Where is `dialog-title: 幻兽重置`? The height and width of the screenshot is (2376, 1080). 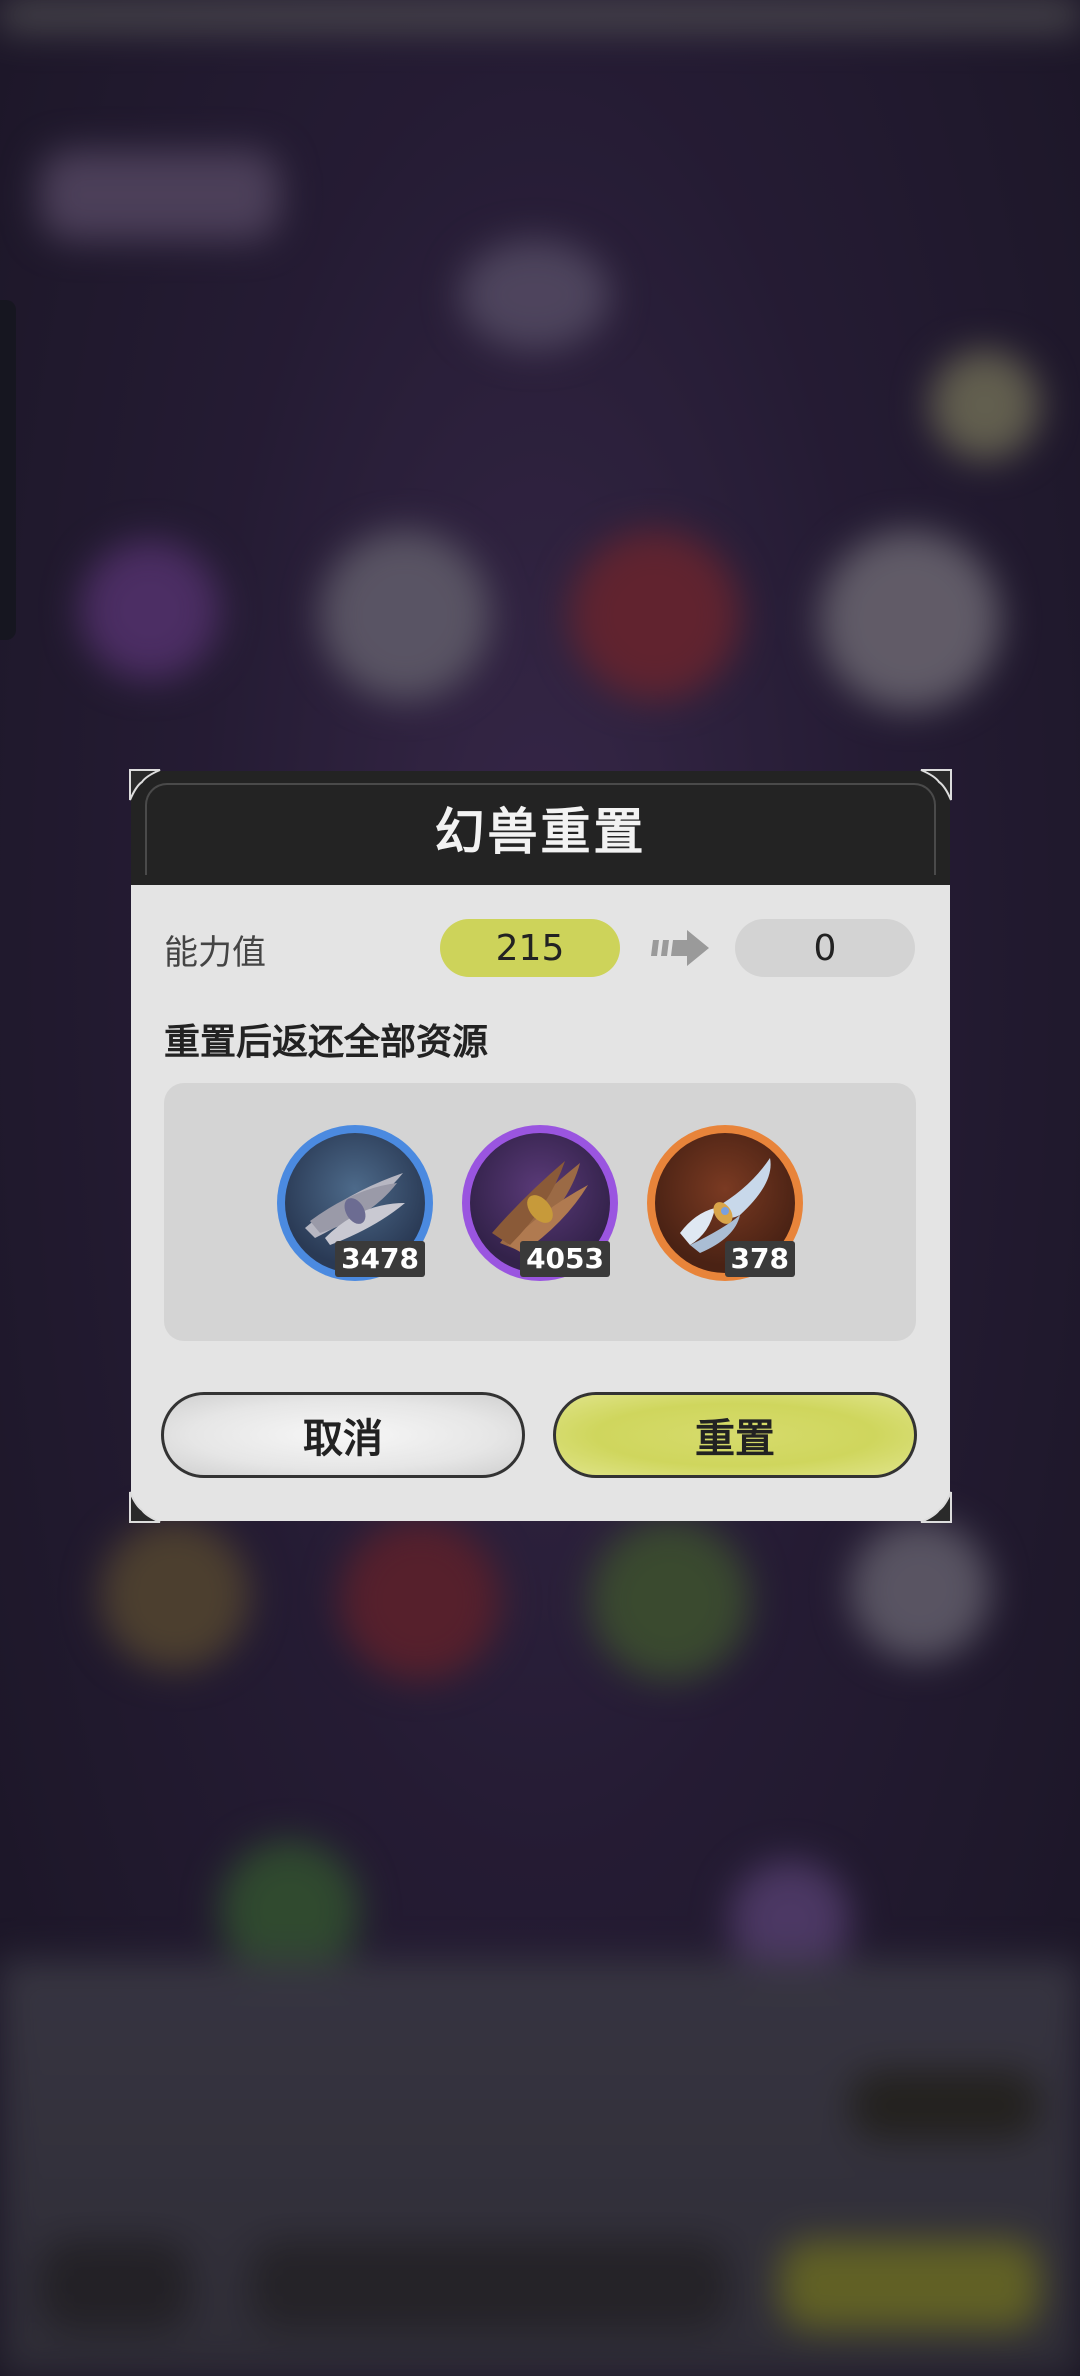
dialog-title: 幻兽重置 is located at coordinates (540, 832).